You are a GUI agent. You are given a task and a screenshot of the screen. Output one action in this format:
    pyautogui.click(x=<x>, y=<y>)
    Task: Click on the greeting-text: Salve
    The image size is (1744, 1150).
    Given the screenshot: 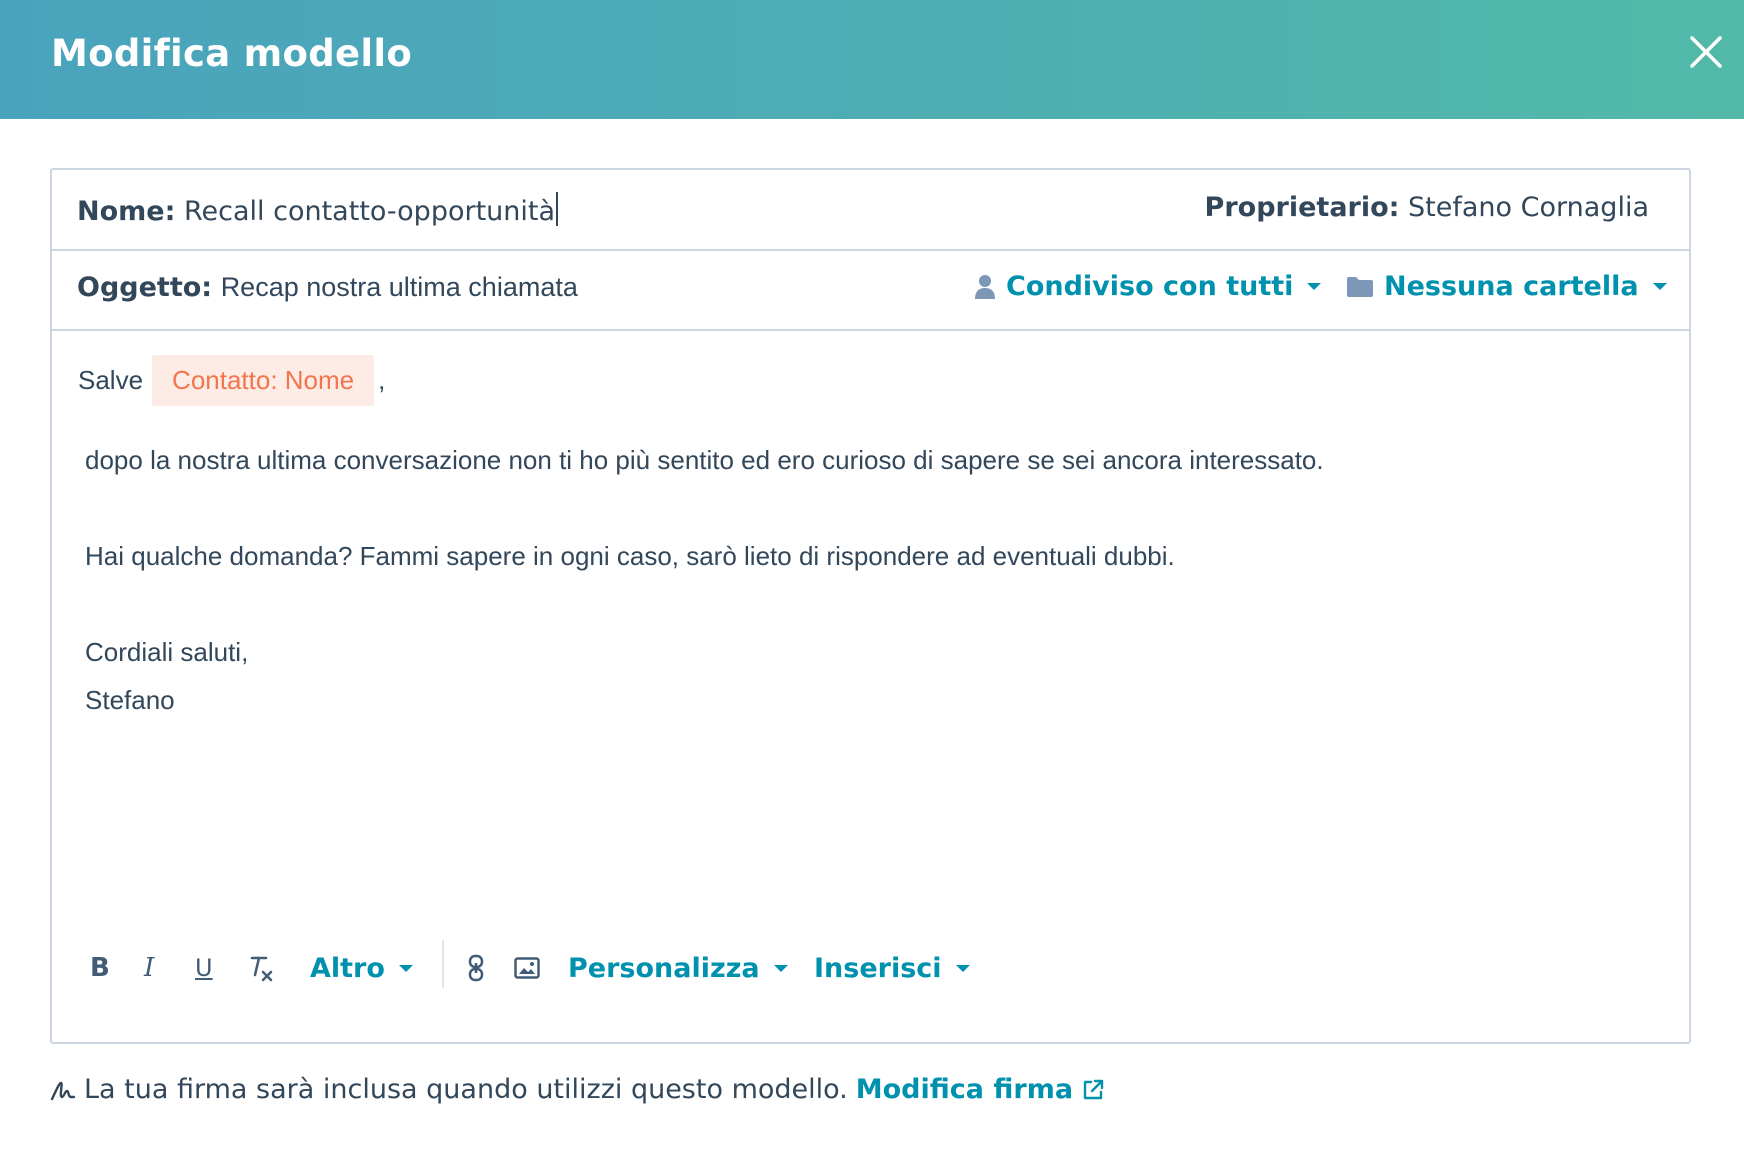 What is the action you would take?
    pyautogui.click(x=111, y=380)
    